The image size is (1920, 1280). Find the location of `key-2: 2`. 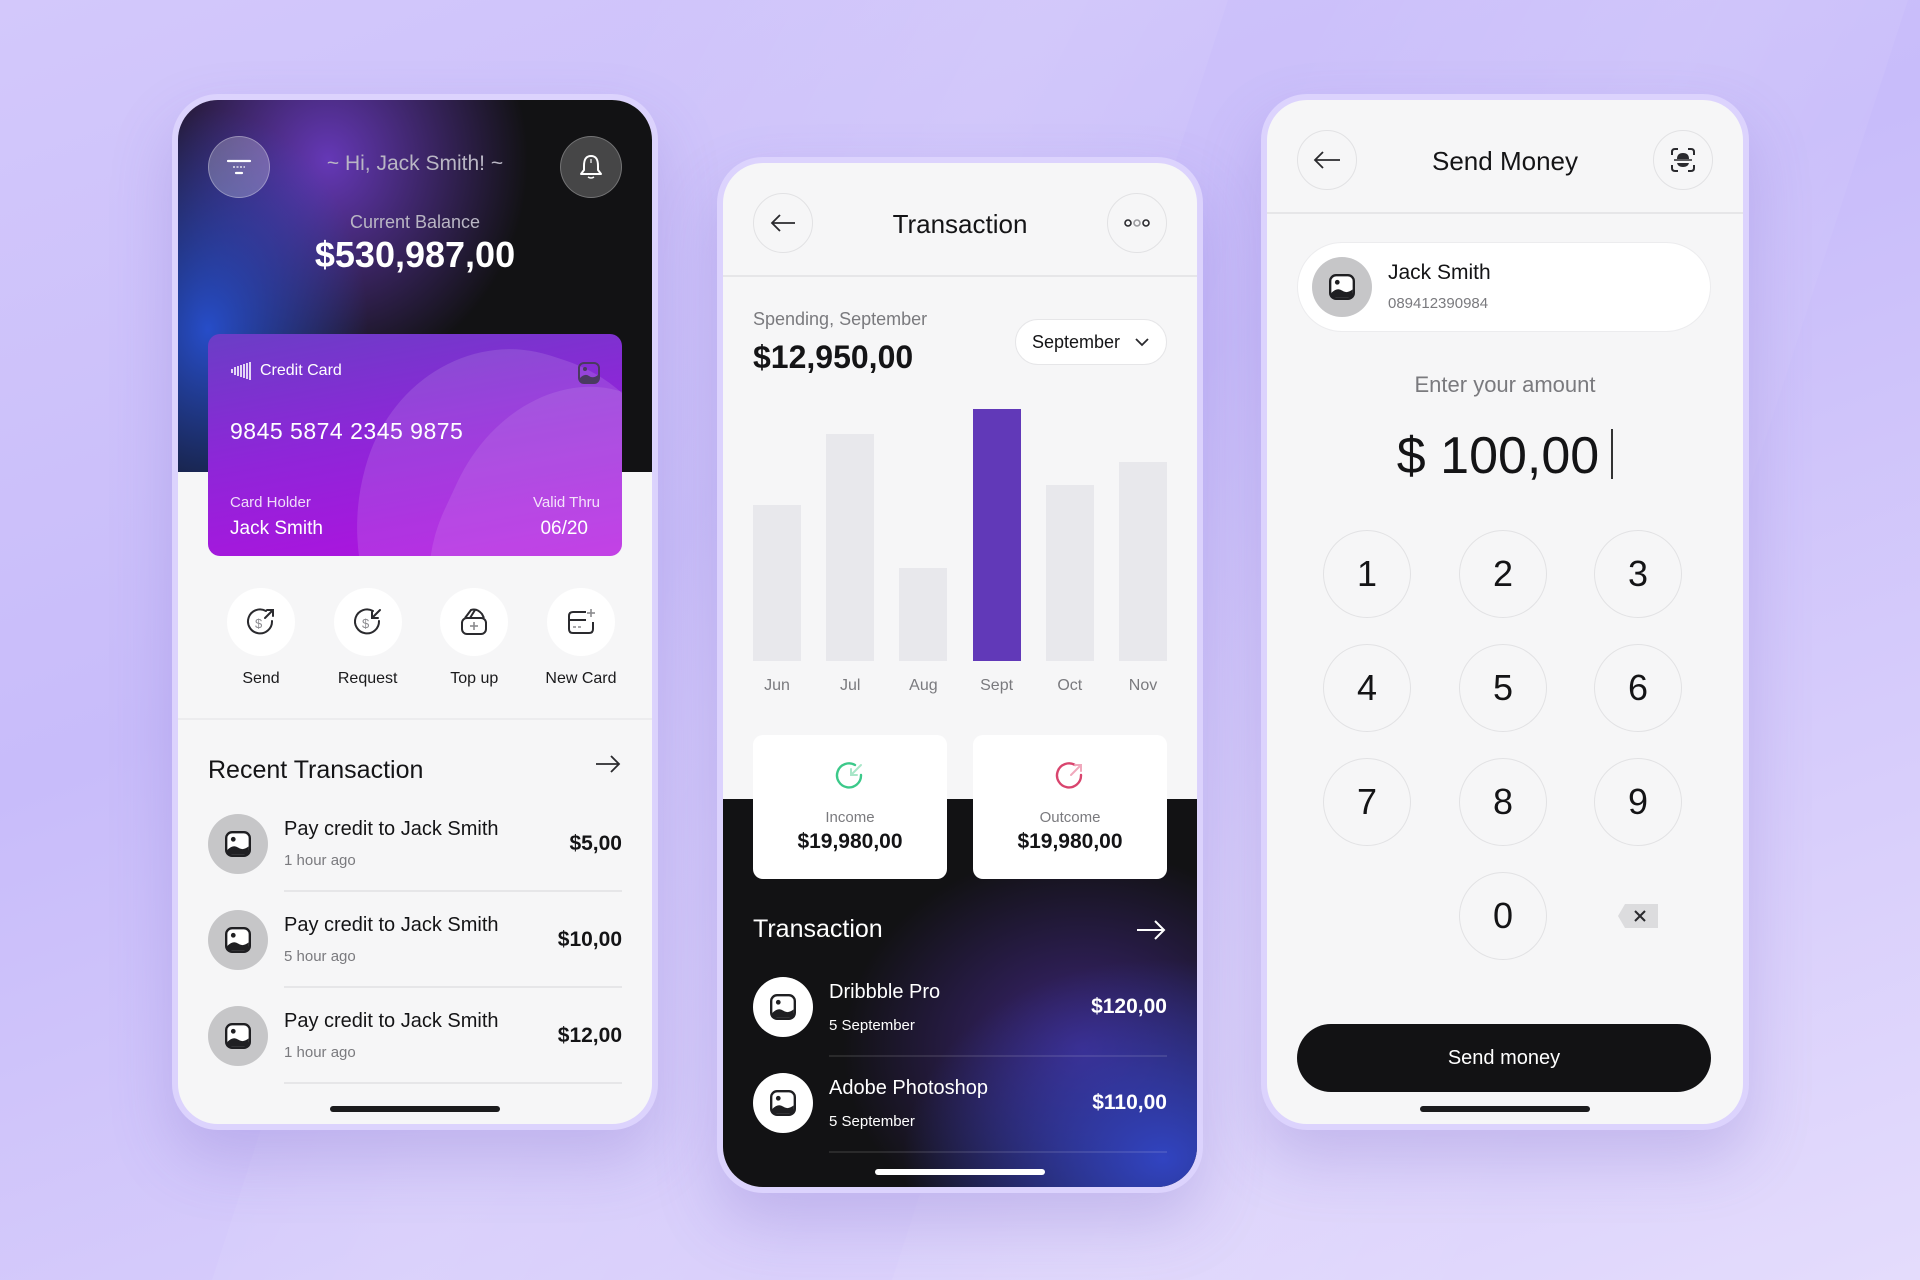

key-2: 2 is located at coordinates (1503, 574).